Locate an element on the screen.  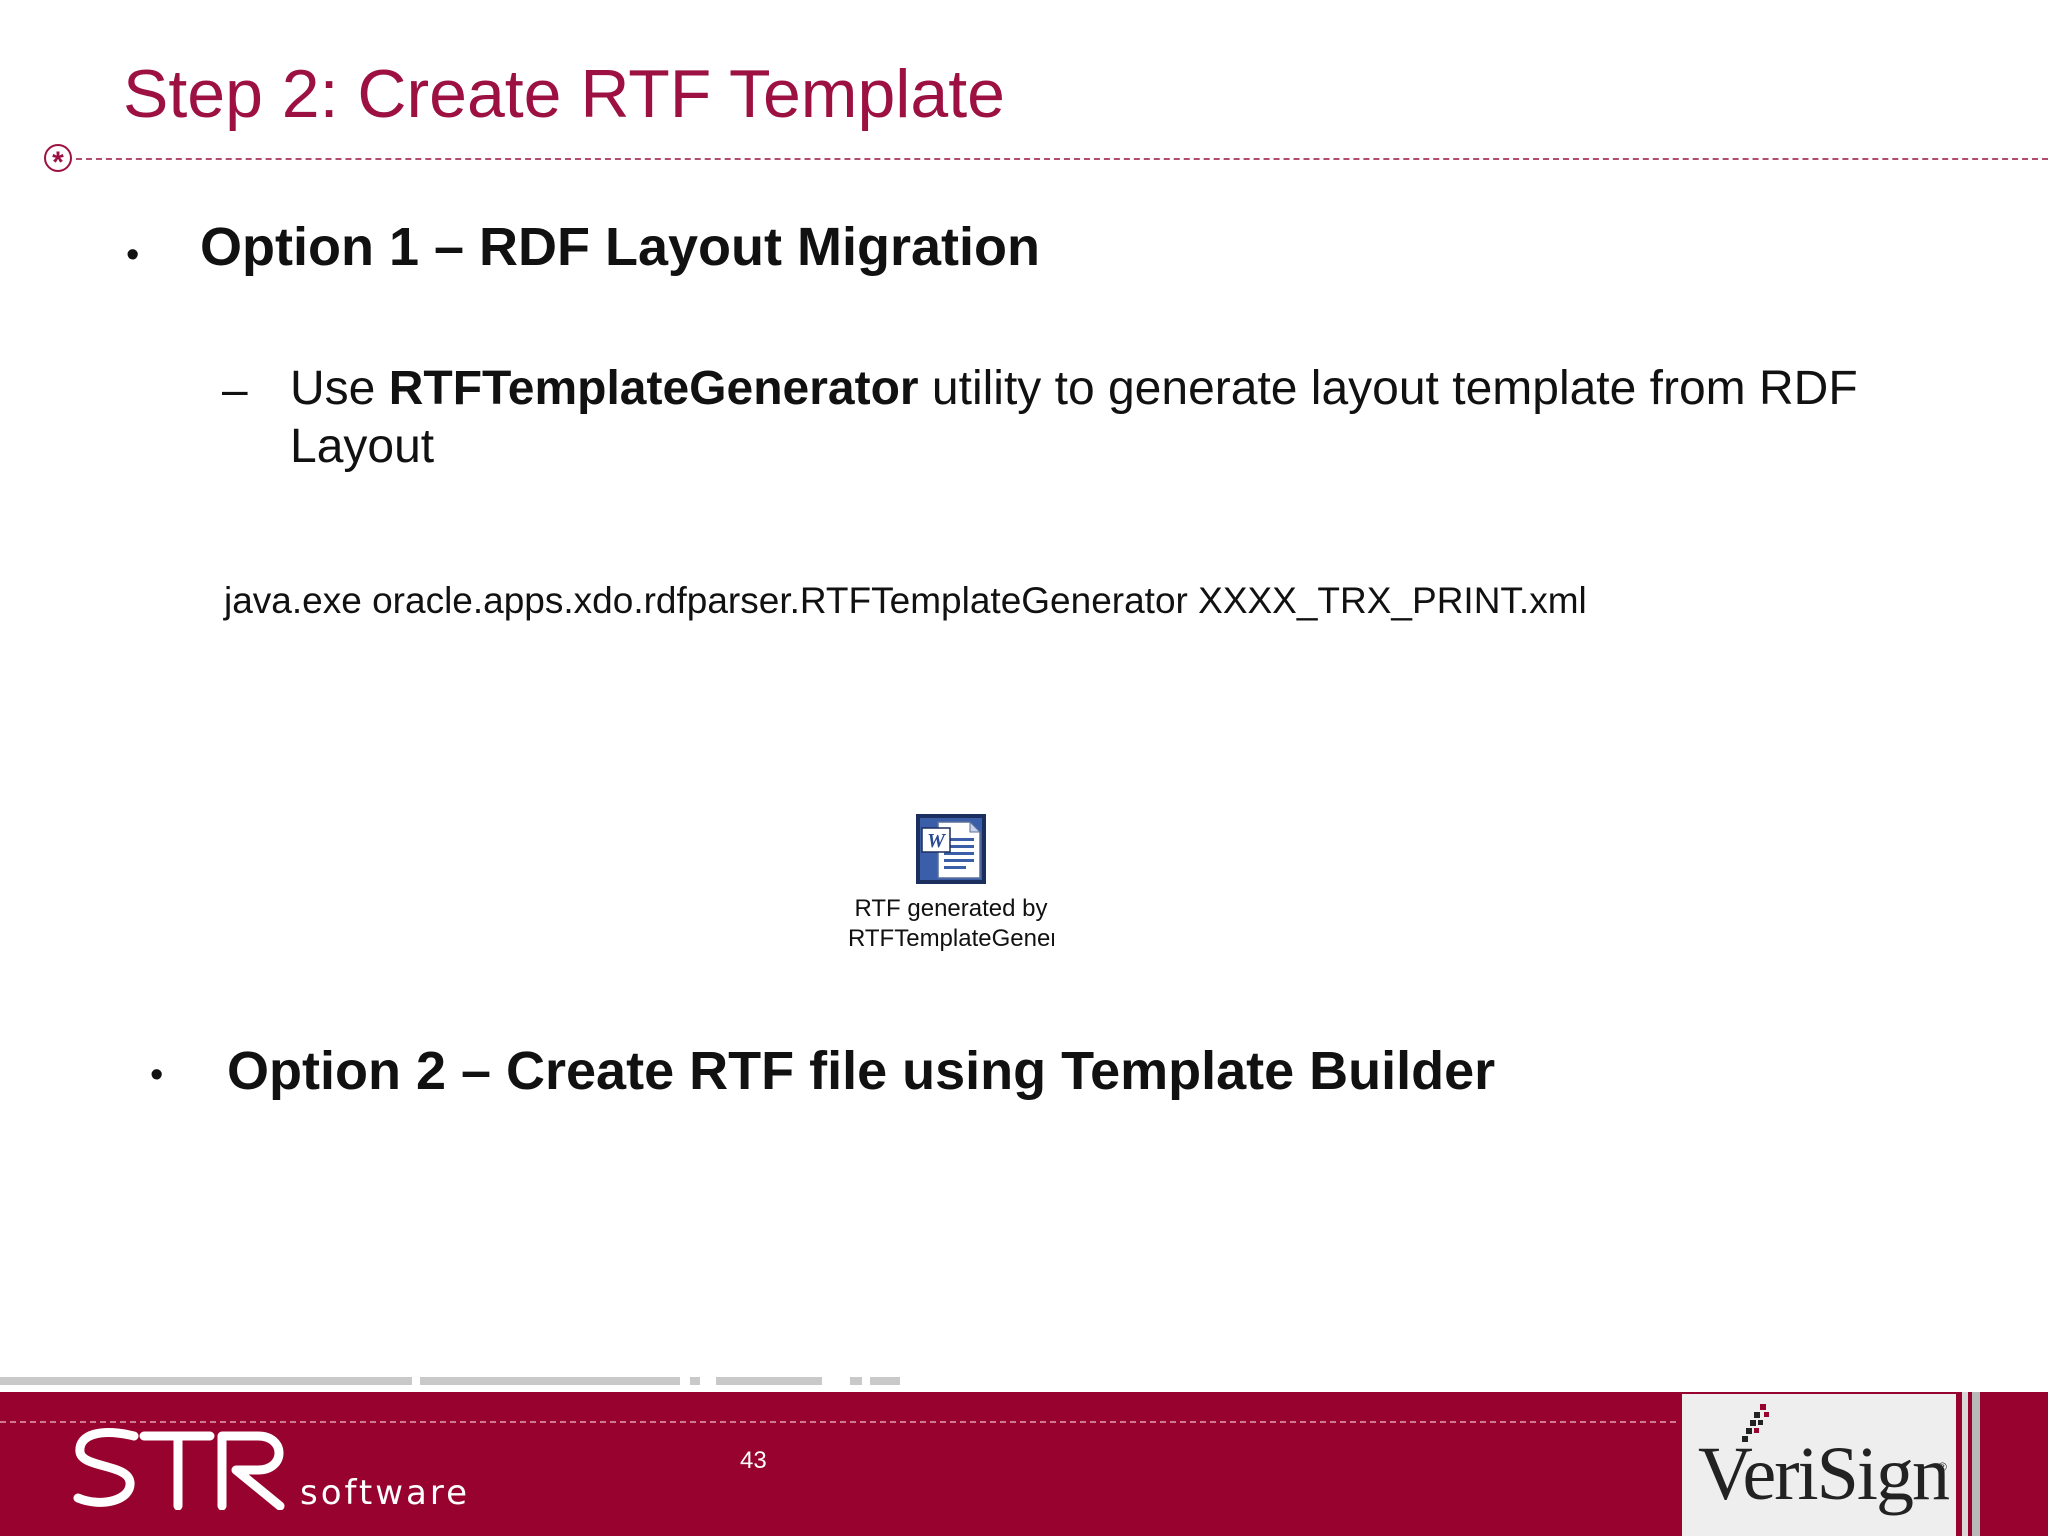
slide-title: Step 2: Create RTF Template is located at coordinates (564, 94).